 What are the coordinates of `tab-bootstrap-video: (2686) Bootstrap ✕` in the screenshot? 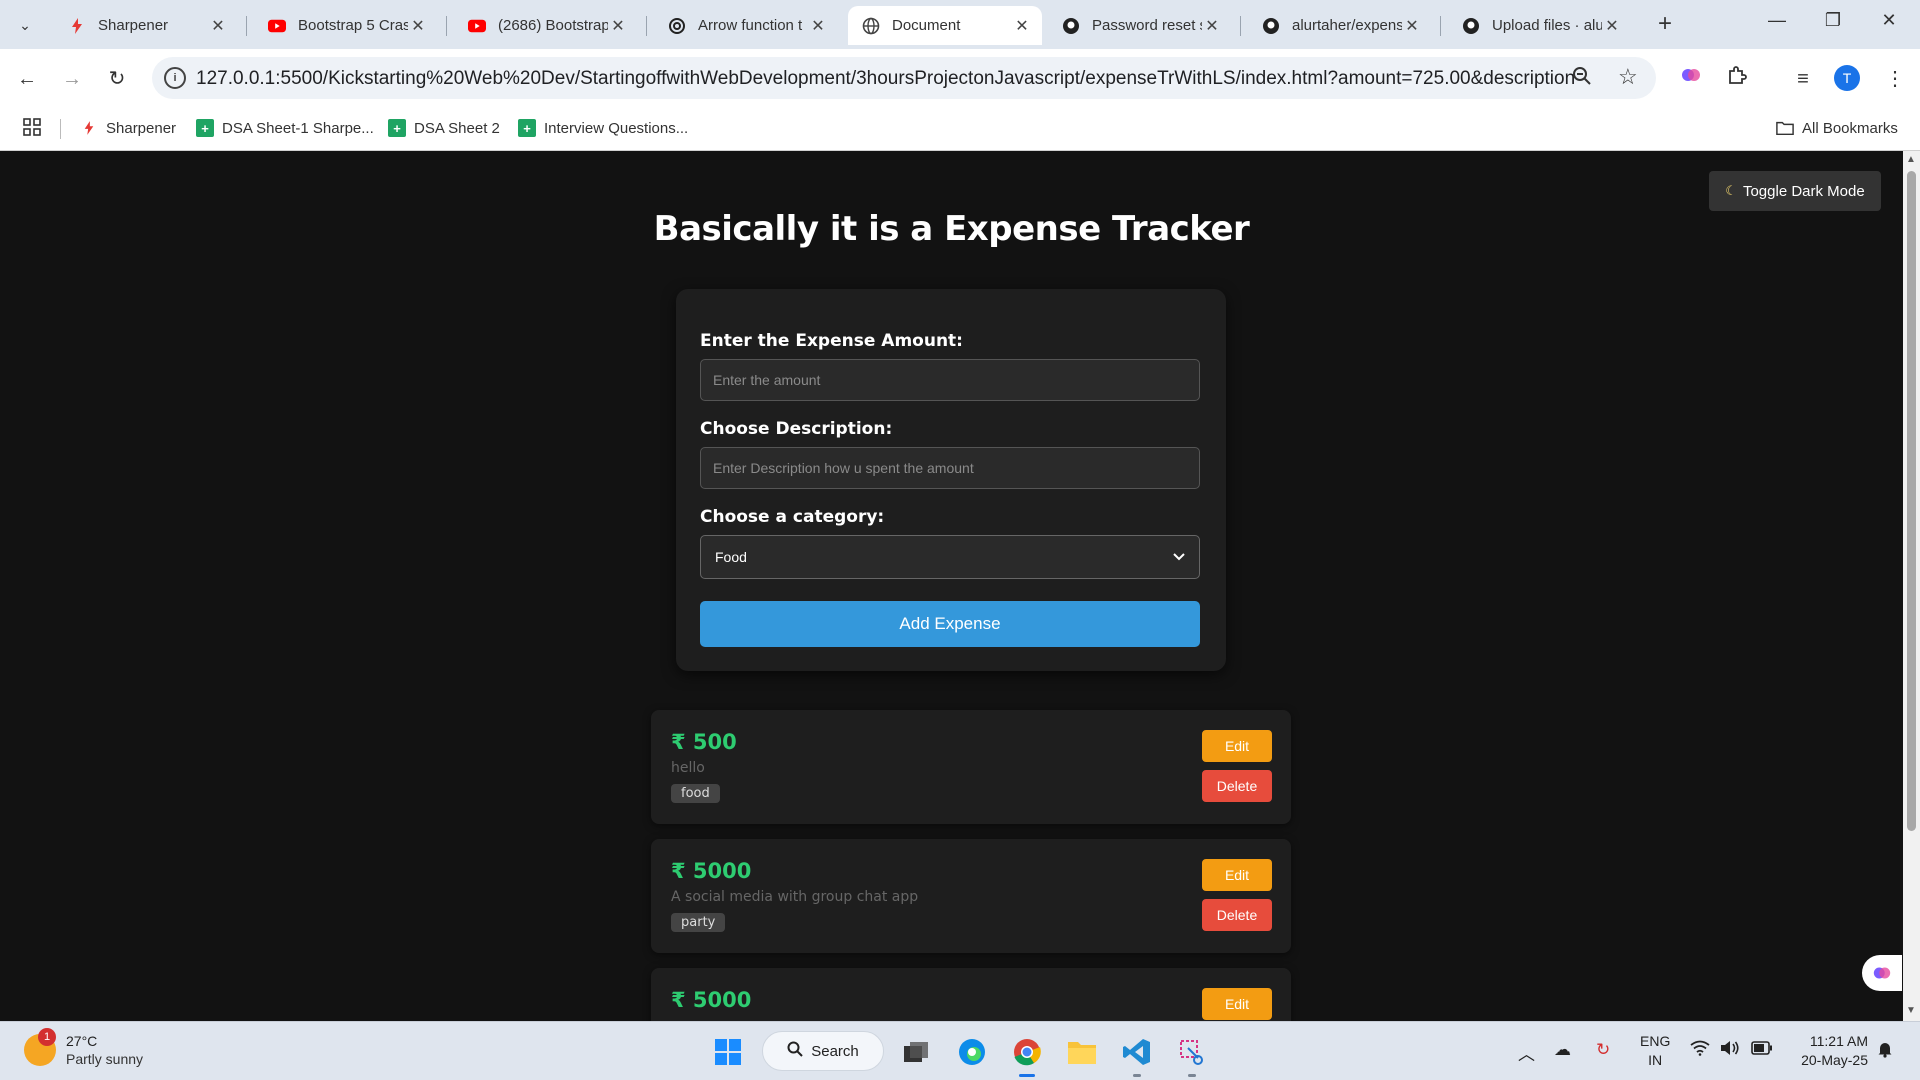 It's located at (546, 25).